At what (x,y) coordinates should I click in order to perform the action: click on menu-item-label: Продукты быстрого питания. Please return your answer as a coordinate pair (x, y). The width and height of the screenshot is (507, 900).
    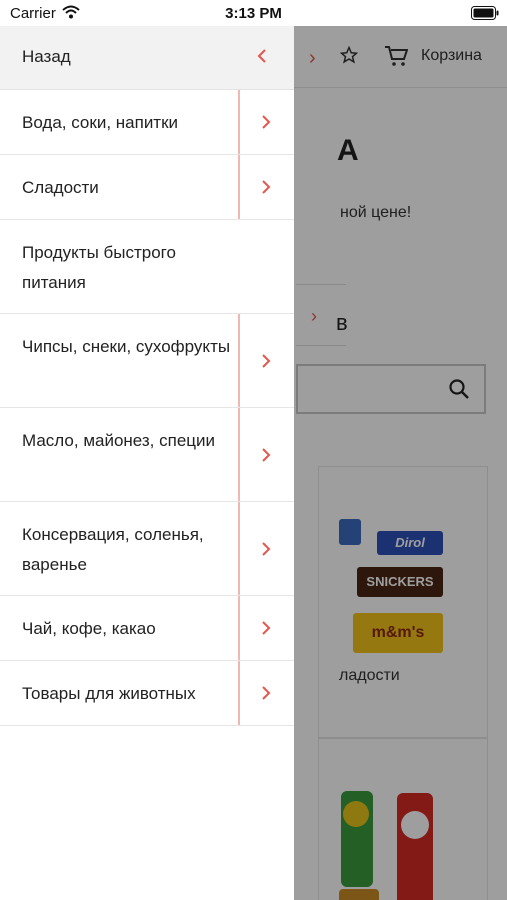
    Looking at the image, I should click on (99, 267).